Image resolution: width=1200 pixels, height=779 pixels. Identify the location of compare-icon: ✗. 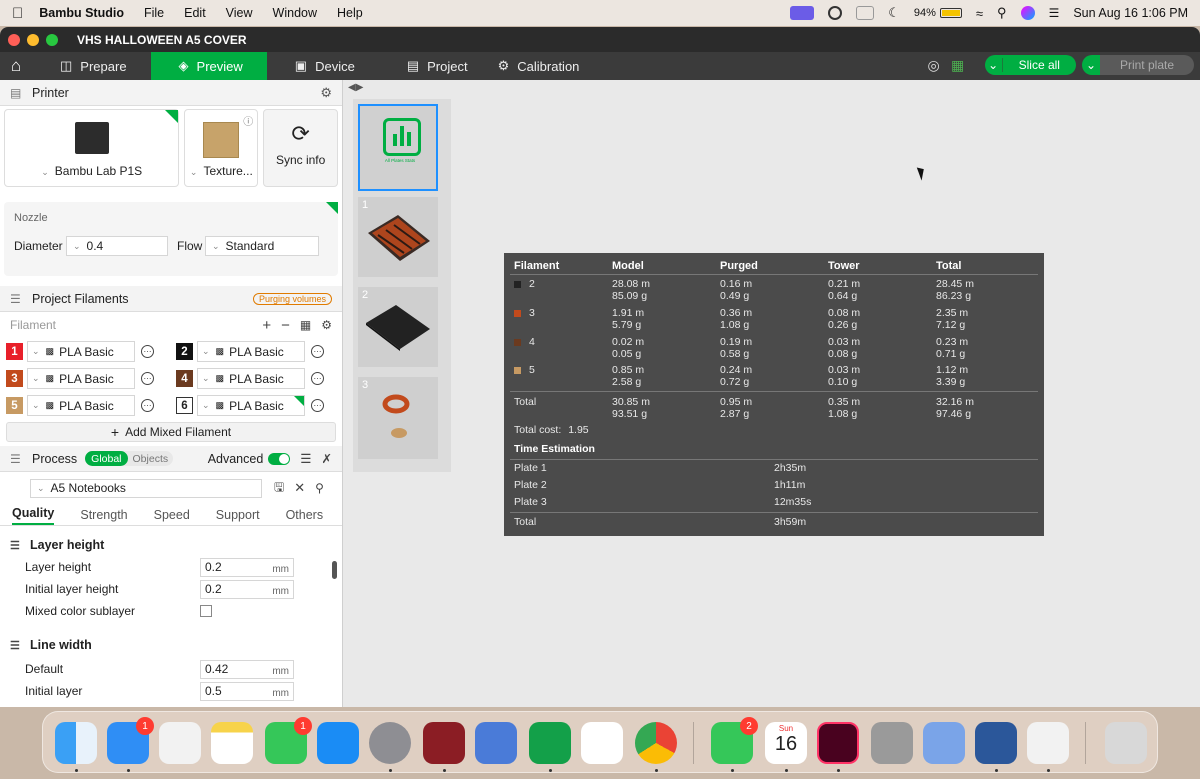
(327, 458).